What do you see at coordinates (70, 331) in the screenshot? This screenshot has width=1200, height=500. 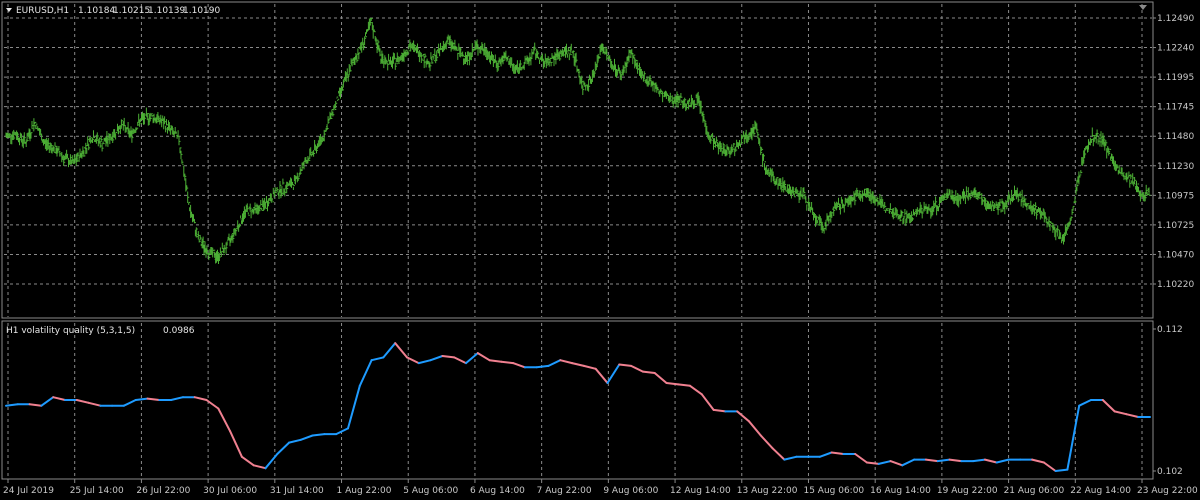 I see `indicator-title: H1 volatility quality (5,3,1,5)` at bounding box center [70, 331].